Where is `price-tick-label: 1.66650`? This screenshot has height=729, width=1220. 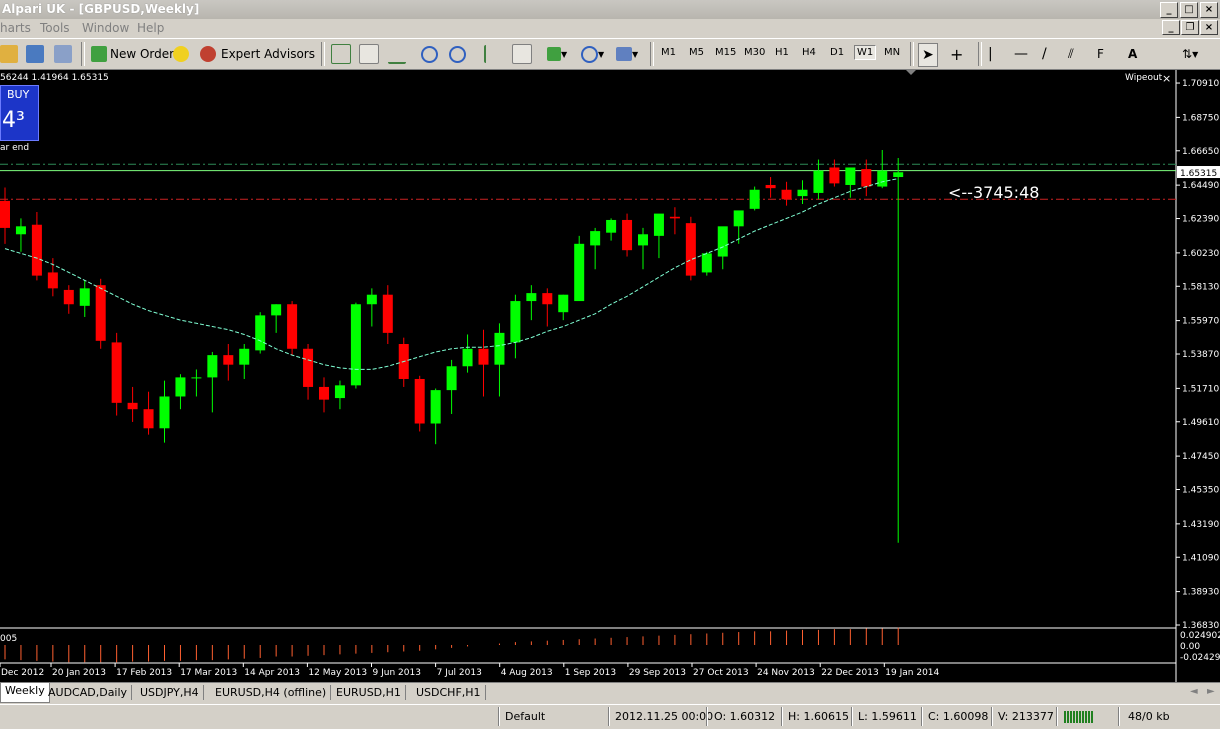
price-tick-label: 1.66650 is located at coordinates (1200, 152).